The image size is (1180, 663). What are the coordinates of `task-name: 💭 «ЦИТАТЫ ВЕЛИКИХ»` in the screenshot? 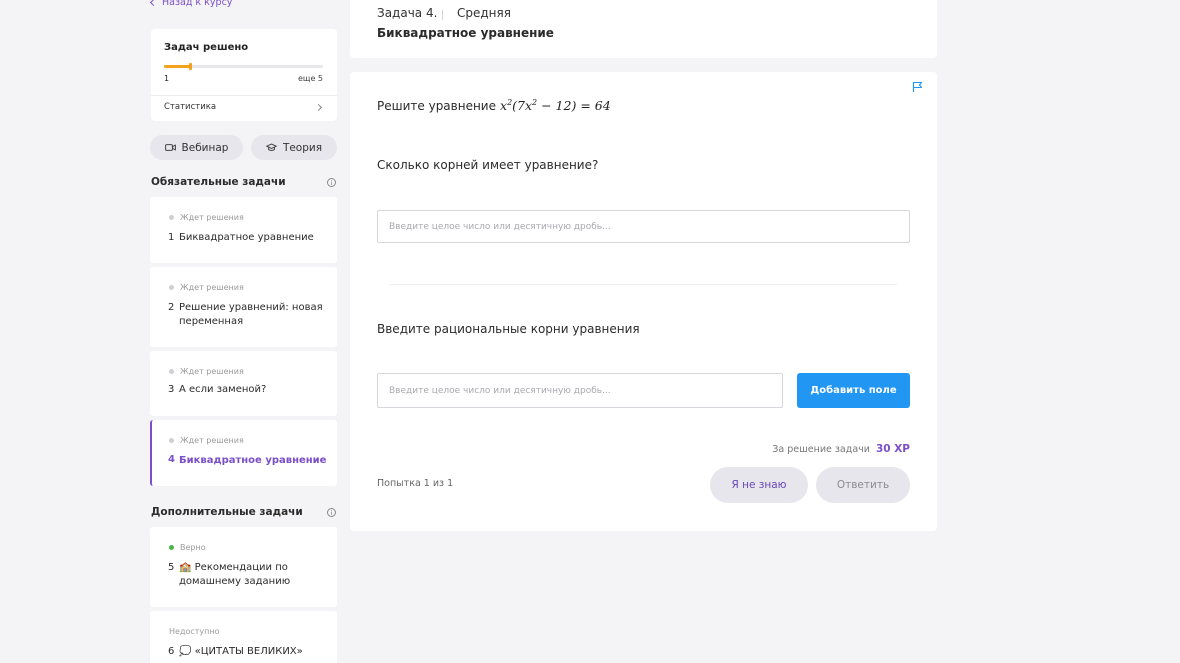 It's located at (241, 651).